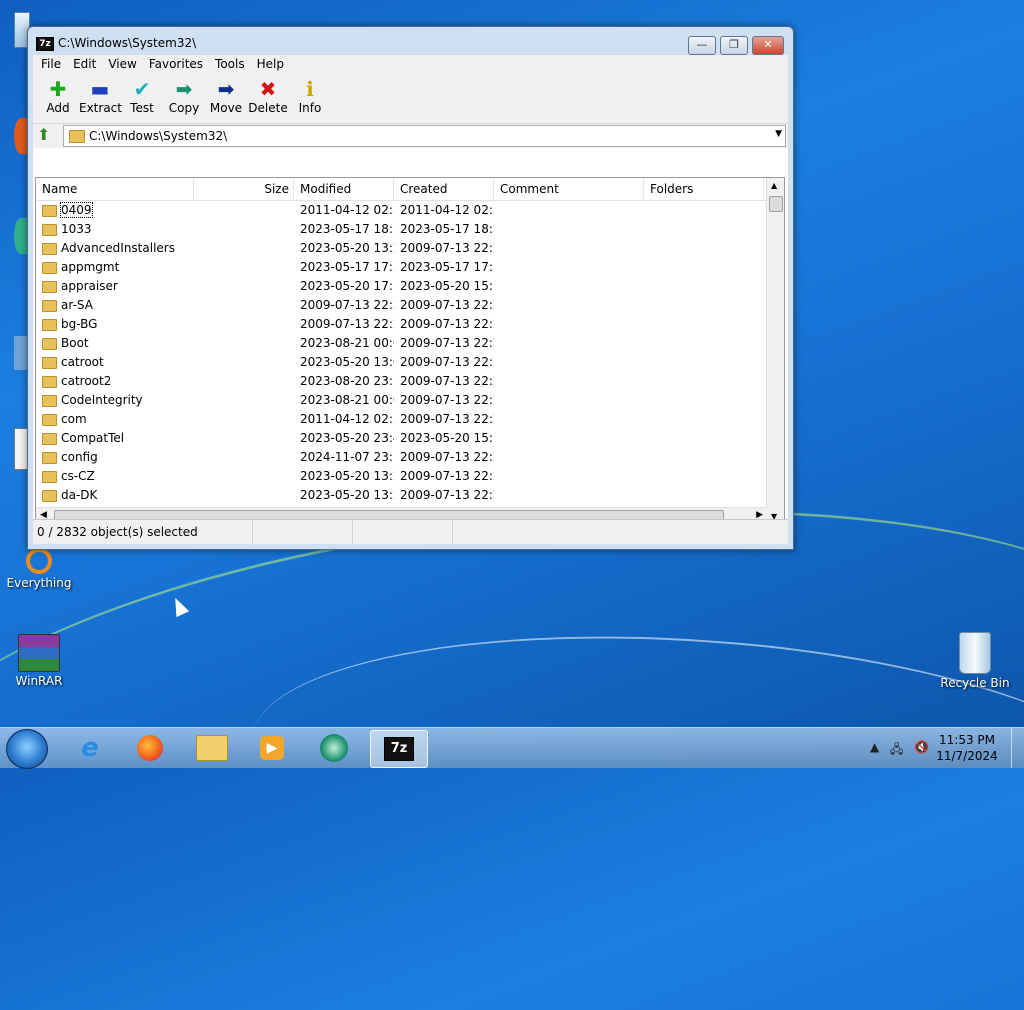 The image size is (1024, 1010). Describe the element at coordinates (244, 189) in the screenshot. I see `column-header-size: Size` at that location.